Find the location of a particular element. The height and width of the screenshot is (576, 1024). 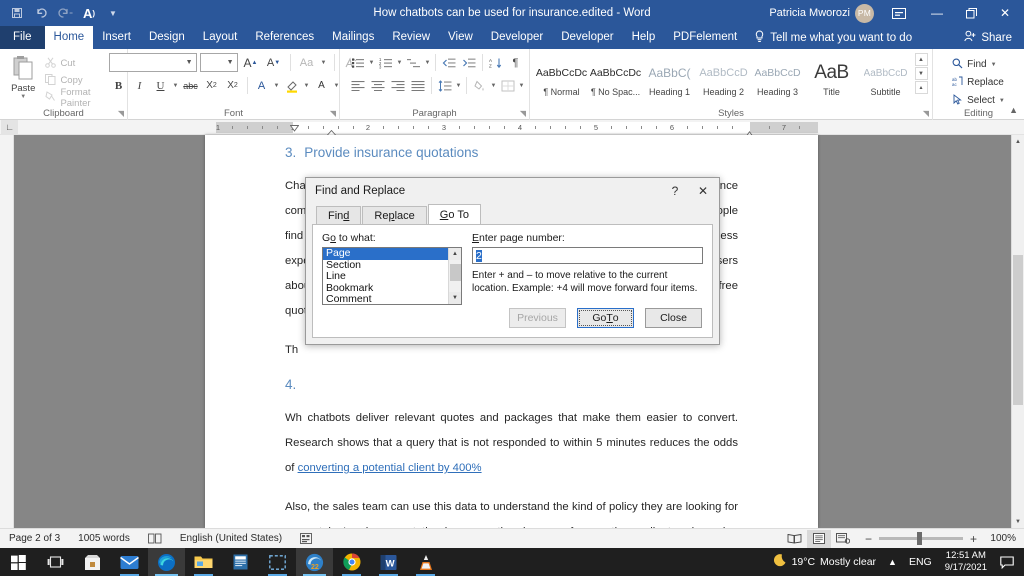

numbering-icon: 123 is located at coordinates (386, 62).